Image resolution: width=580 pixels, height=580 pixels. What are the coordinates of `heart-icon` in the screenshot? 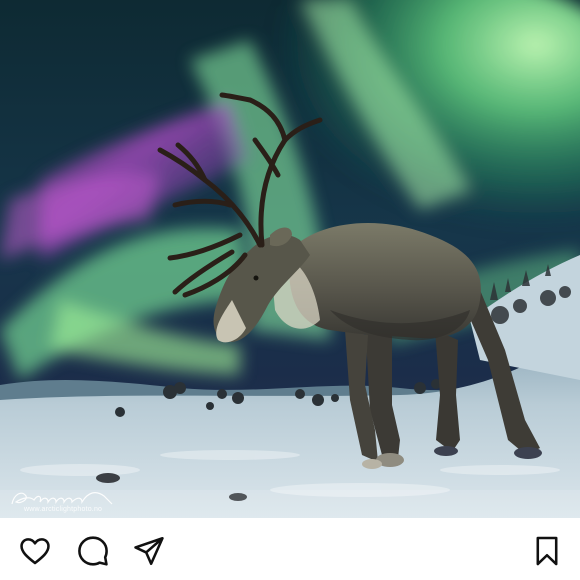 It's located at (35, 551).